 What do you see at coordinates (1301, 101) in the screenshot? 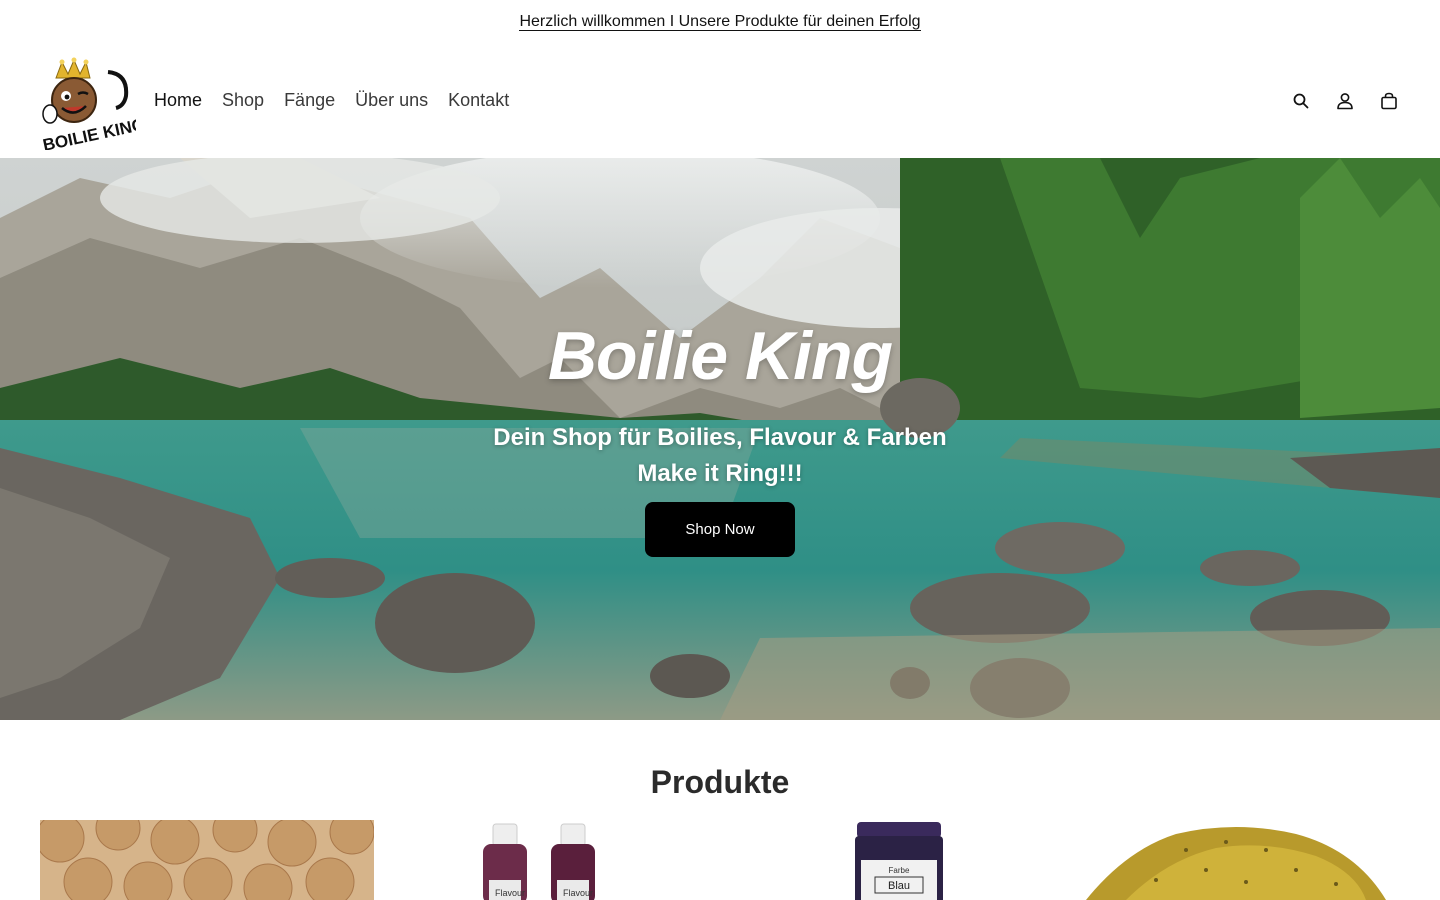
I see `search-icon` at bounding box center [1301, 101].